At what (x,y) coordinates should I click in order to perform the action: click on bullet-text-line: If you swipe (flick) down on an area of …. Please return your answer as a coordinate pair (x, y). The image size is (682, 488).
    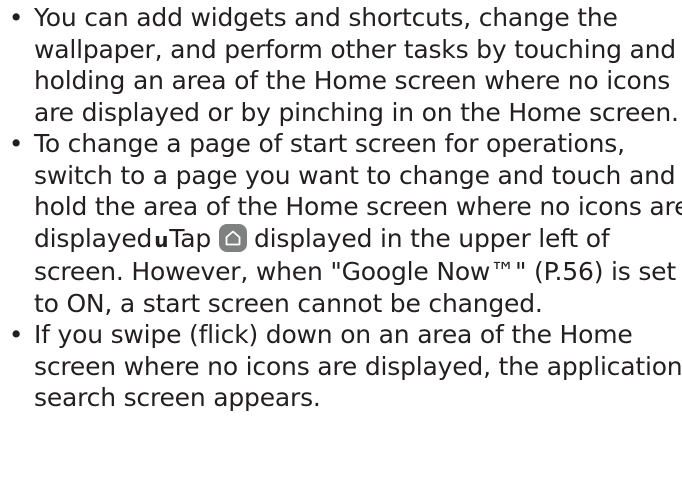
    Looking at the image, I should click on (333, 334).